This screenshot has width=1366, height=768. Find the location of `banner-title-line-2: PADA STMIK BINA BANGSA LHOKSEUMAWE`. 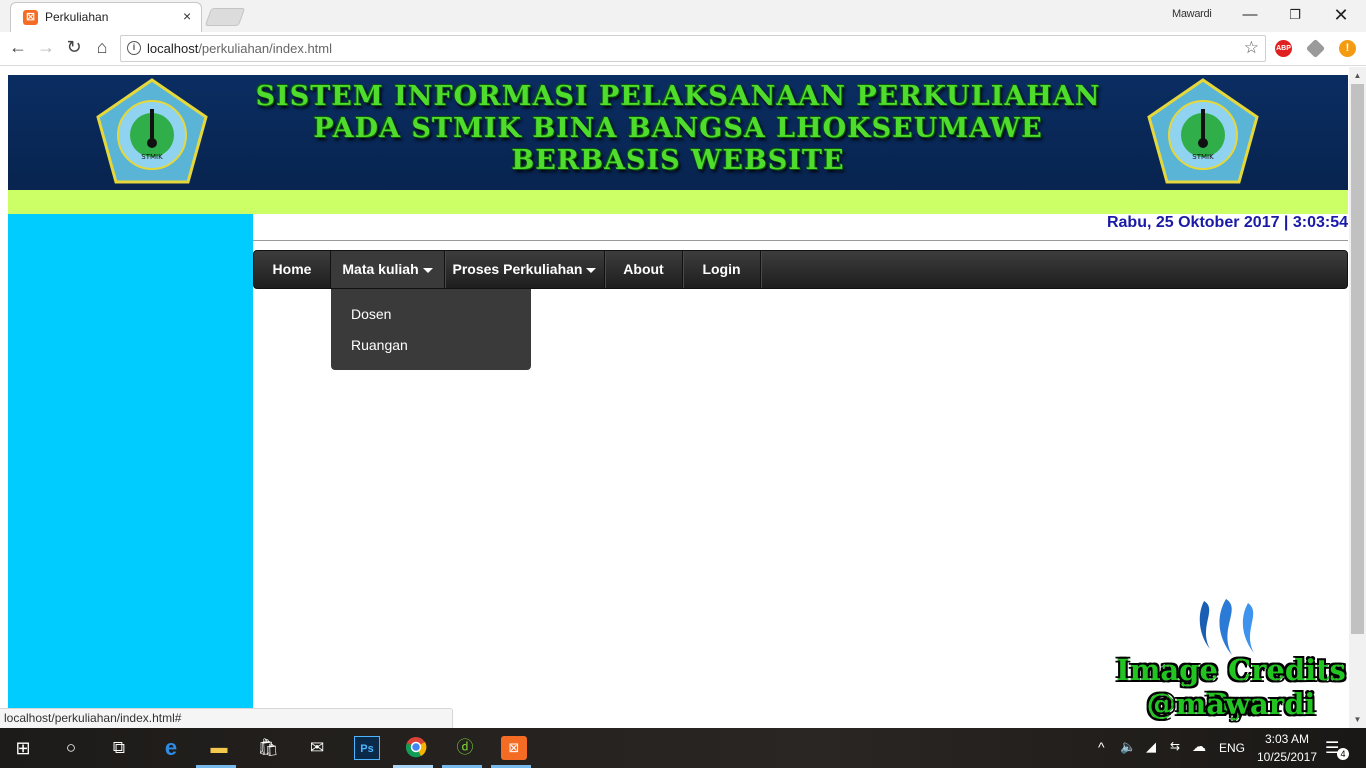

banner-title-line-2: PADA STMIK BINA BANGSA LHOKSEUMAWE is located at coordinates (678, 128).